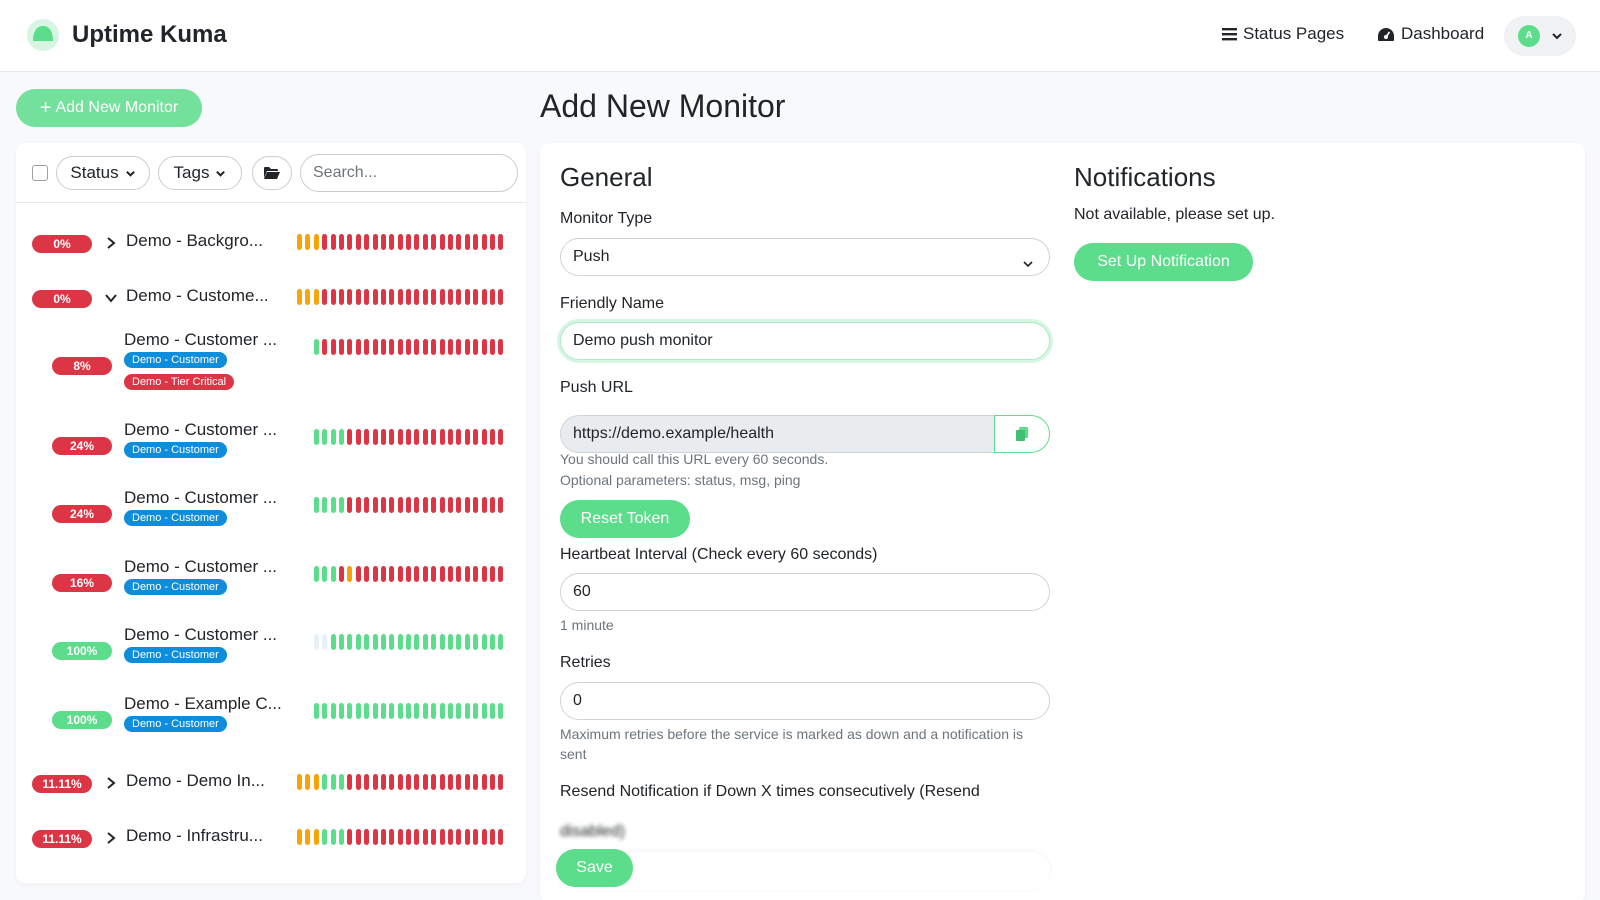  What do you see at coordinates (200, 173) in the screenshot?
I see `tags-filter-dropdown: Tags` at bounding box center [200, 173].